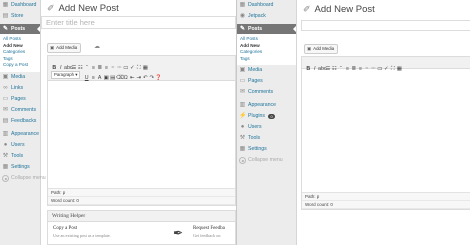 Image resolution: width=470 pixels, height=245 pixels. What do you see at coordinates (266, 116) in the screenshot?
I see `menu-plugins: ⚡ Plugins 0` at bounding box center [266, 116].